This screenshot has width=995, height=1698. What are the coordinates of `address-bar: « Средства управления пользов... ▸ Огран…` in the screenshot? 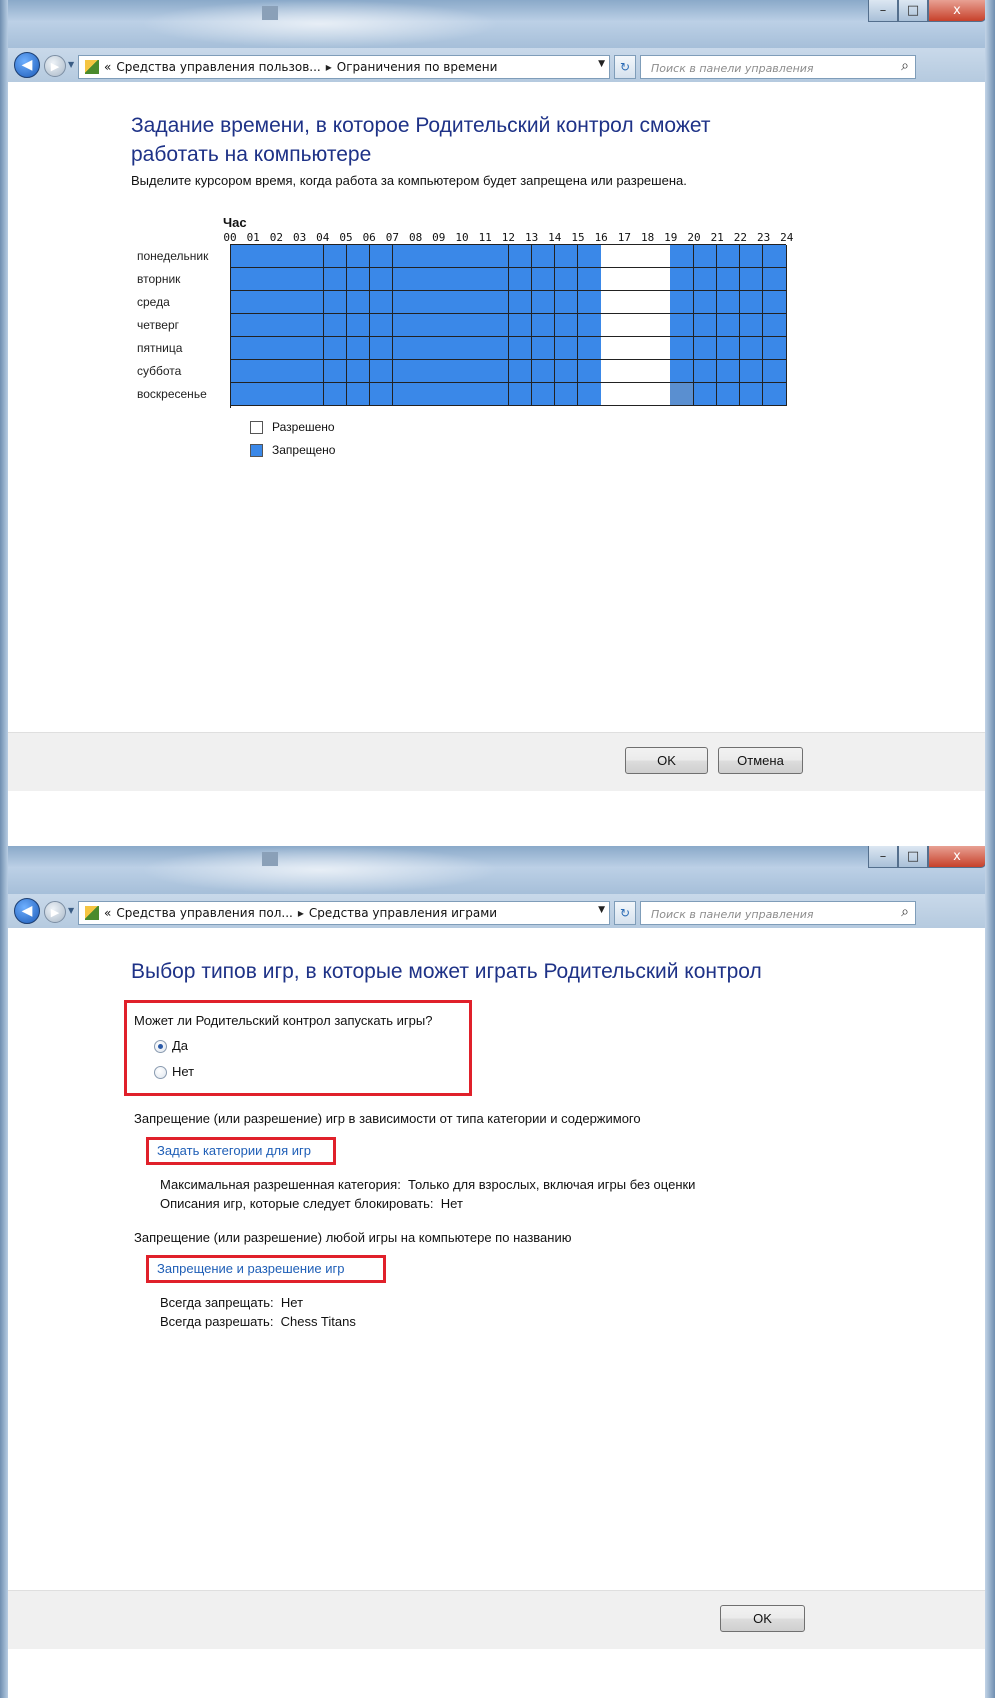 It's located at (344, 67).